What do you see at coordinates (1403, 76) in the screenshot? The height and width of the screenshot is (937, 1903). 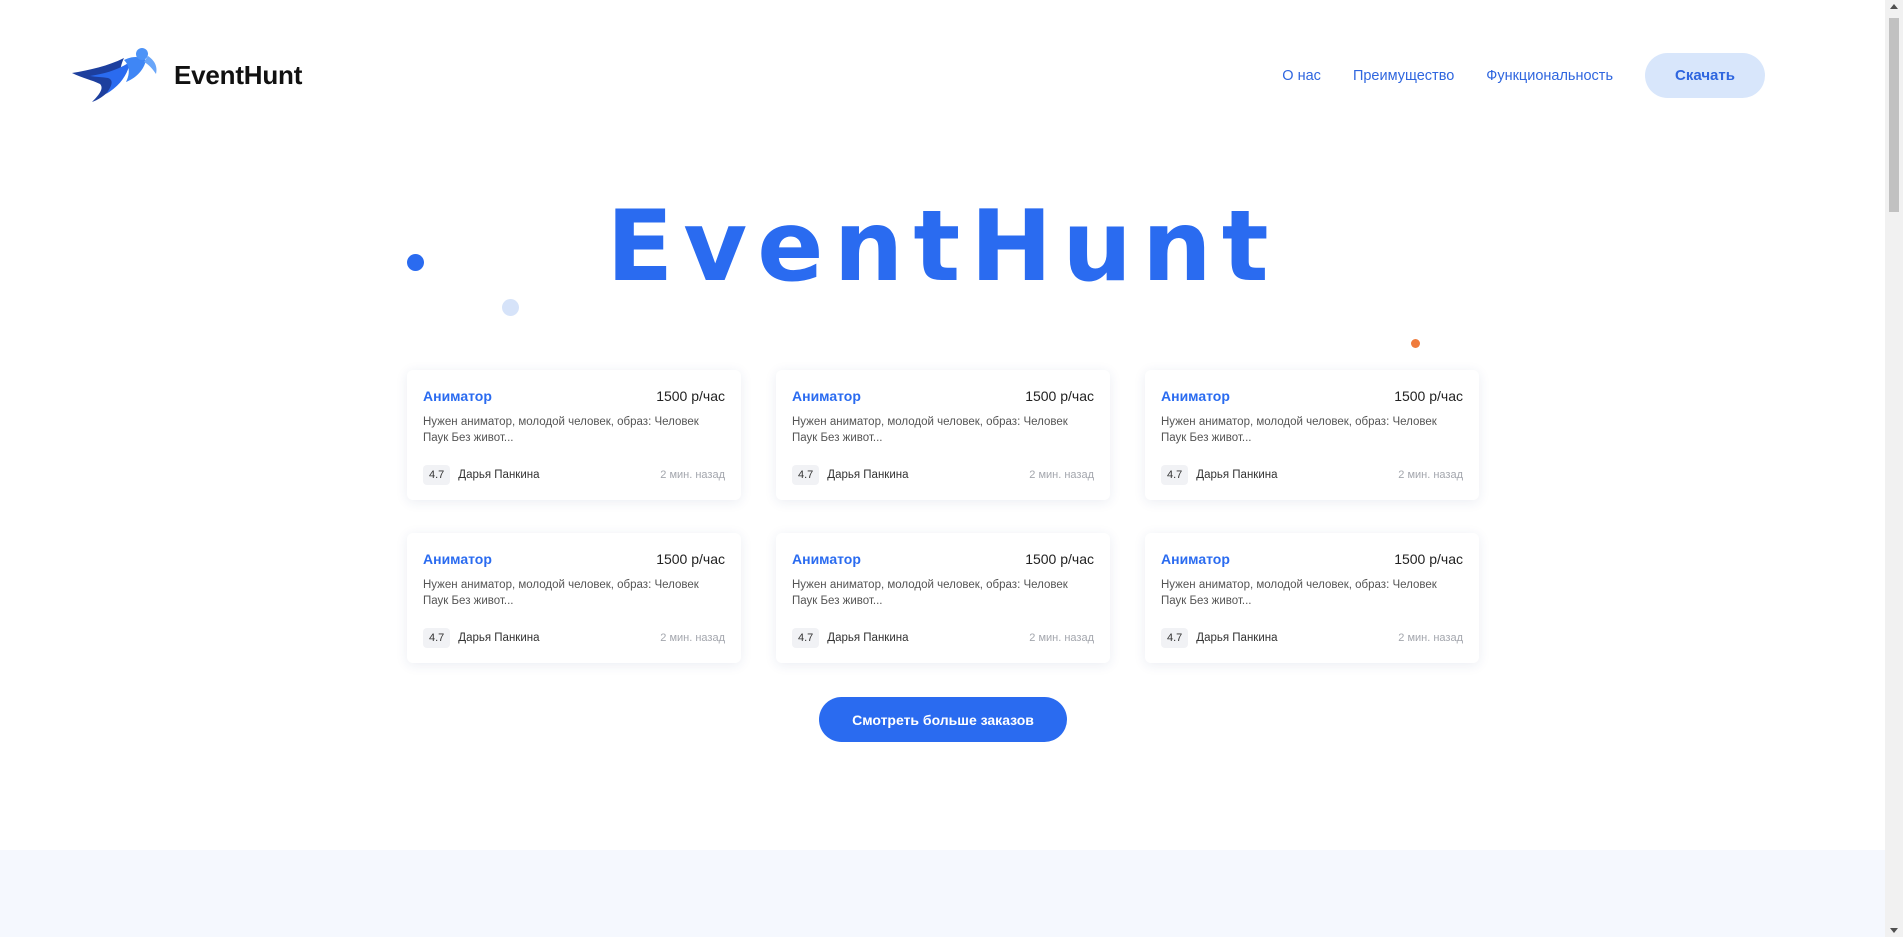 I see `nav-link-advantages: Преимущество` at bounding box center [1403, 76].